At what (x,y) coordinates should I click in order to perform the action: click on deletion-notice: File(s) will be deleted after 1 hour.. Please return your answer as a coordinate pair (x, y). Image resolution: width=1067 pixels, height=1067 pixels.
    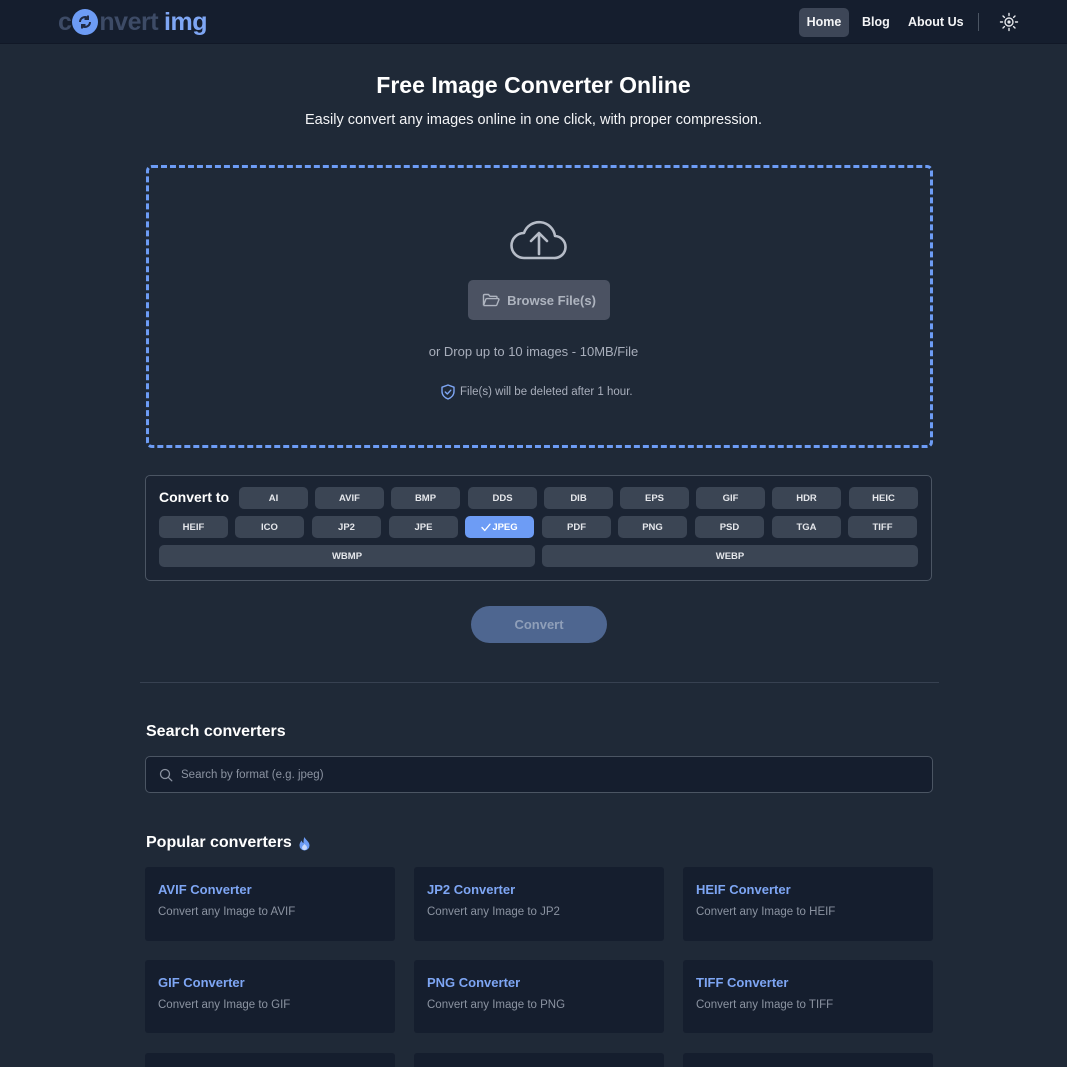
    Looking at the image, I should click on (537, 392).